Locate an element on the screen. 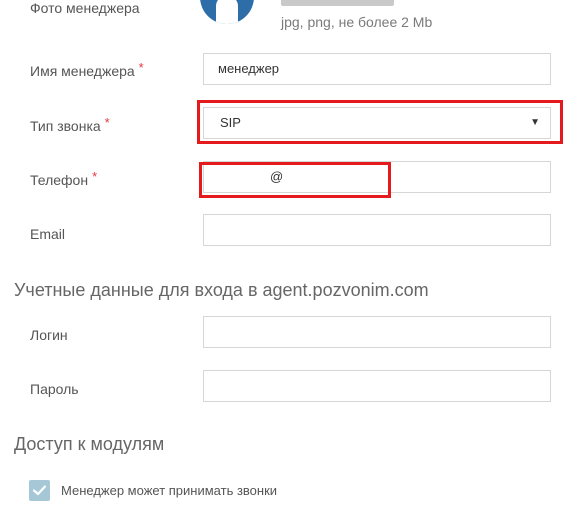 This screenshot has width=566, height=510. name-label-text: Имя менеджера is located at coordinates (82, 71).